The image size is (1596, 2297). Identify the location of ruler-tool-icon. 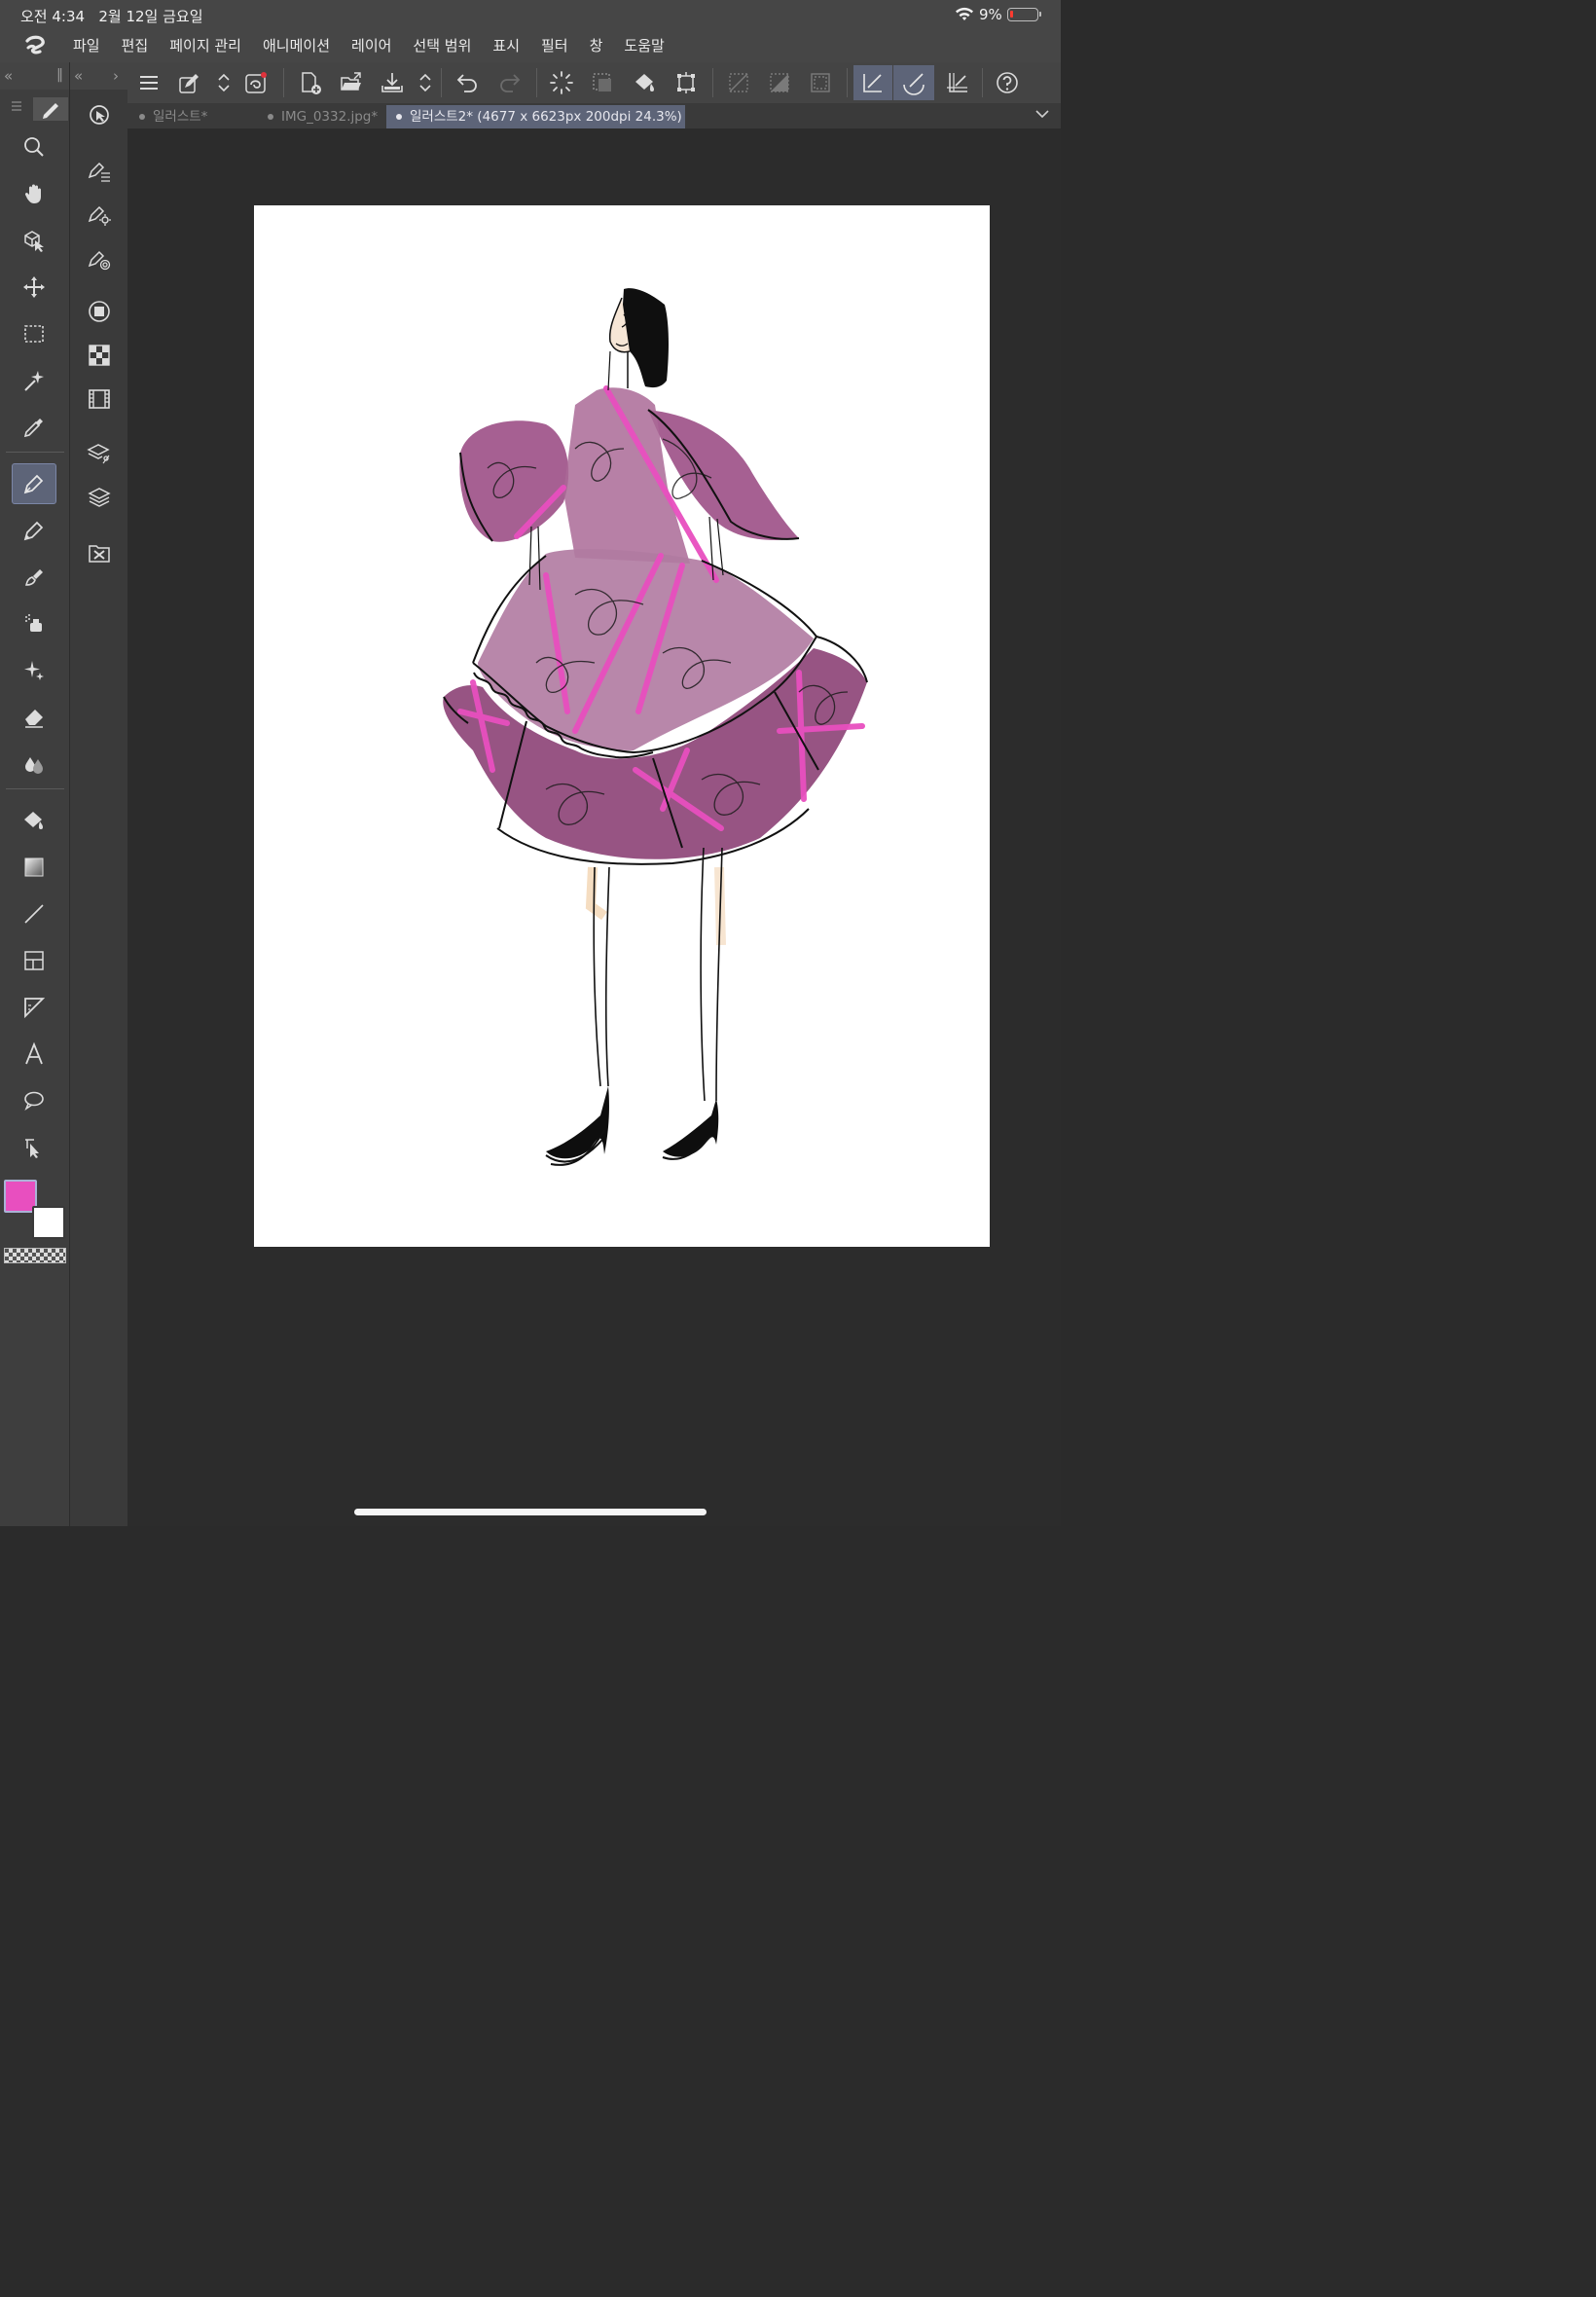
(34, 1008).